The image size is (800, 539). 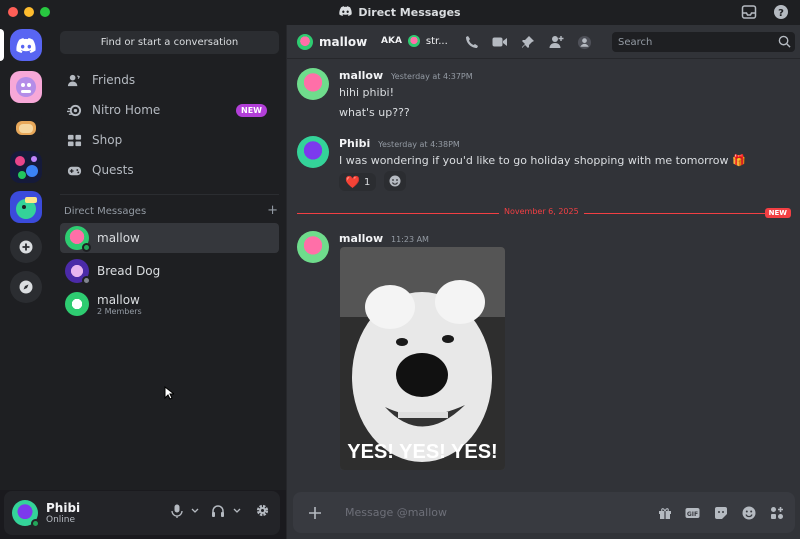 I want to click on reaction-count: 1, so click(x=367, y=182).